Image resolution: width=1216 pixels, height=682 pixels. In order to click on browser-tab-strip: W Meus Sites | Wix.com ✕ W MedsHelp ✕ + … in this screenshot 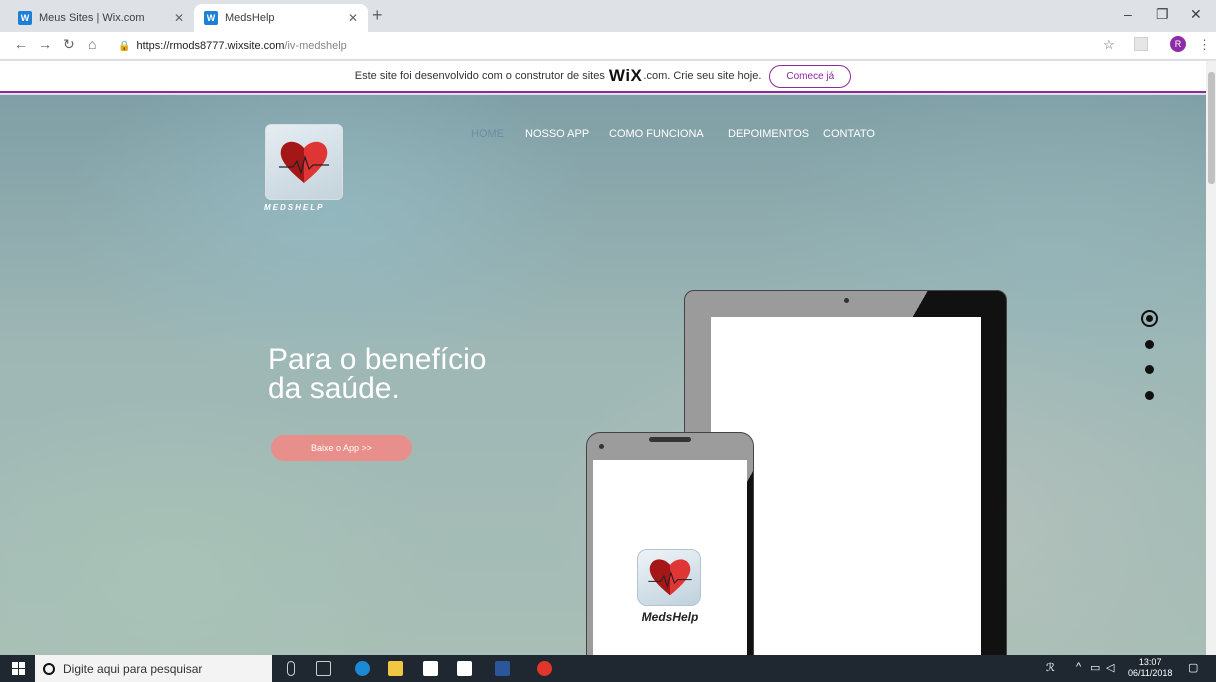, I will do `click(608, 16)`.